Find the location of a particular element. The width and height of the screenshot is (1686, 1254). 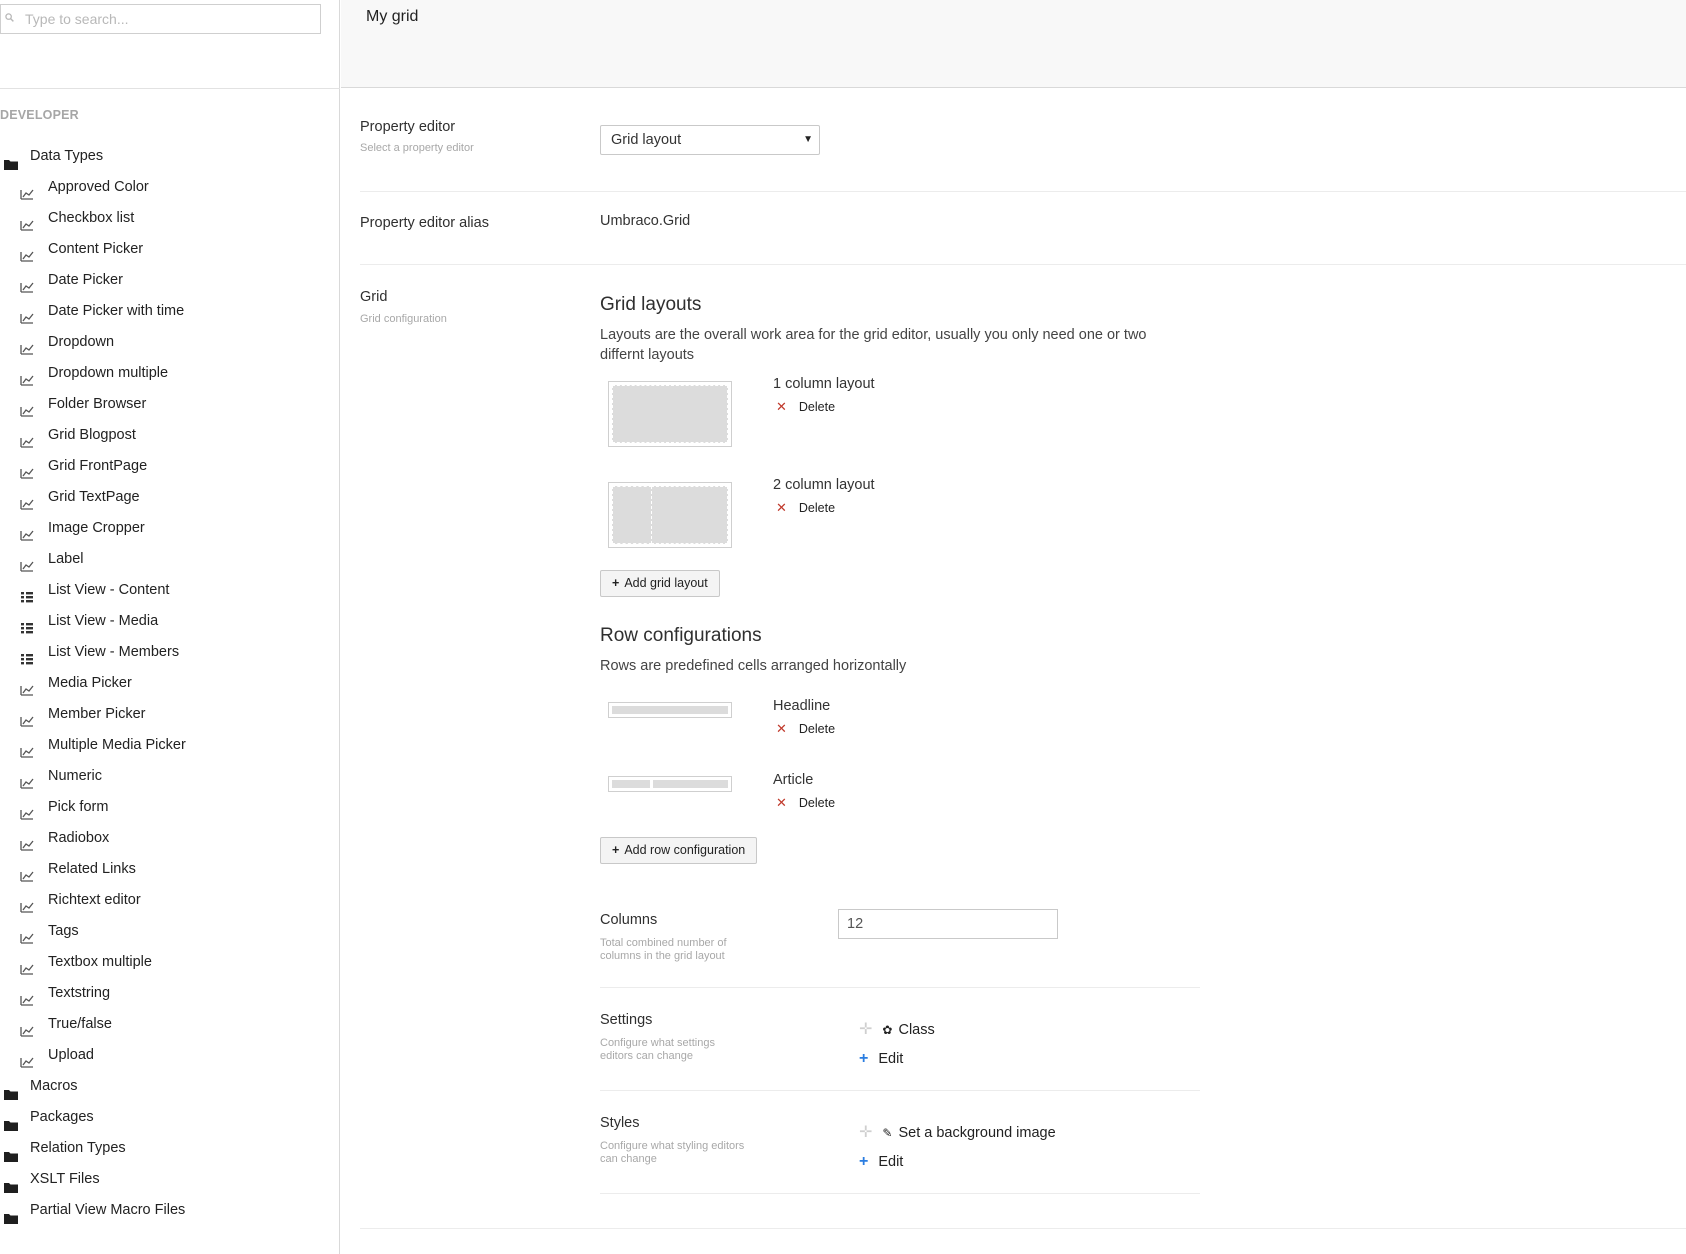

tree-item-dropdown-multiple: Dropdown multiple is located at coordinates (170, 373).